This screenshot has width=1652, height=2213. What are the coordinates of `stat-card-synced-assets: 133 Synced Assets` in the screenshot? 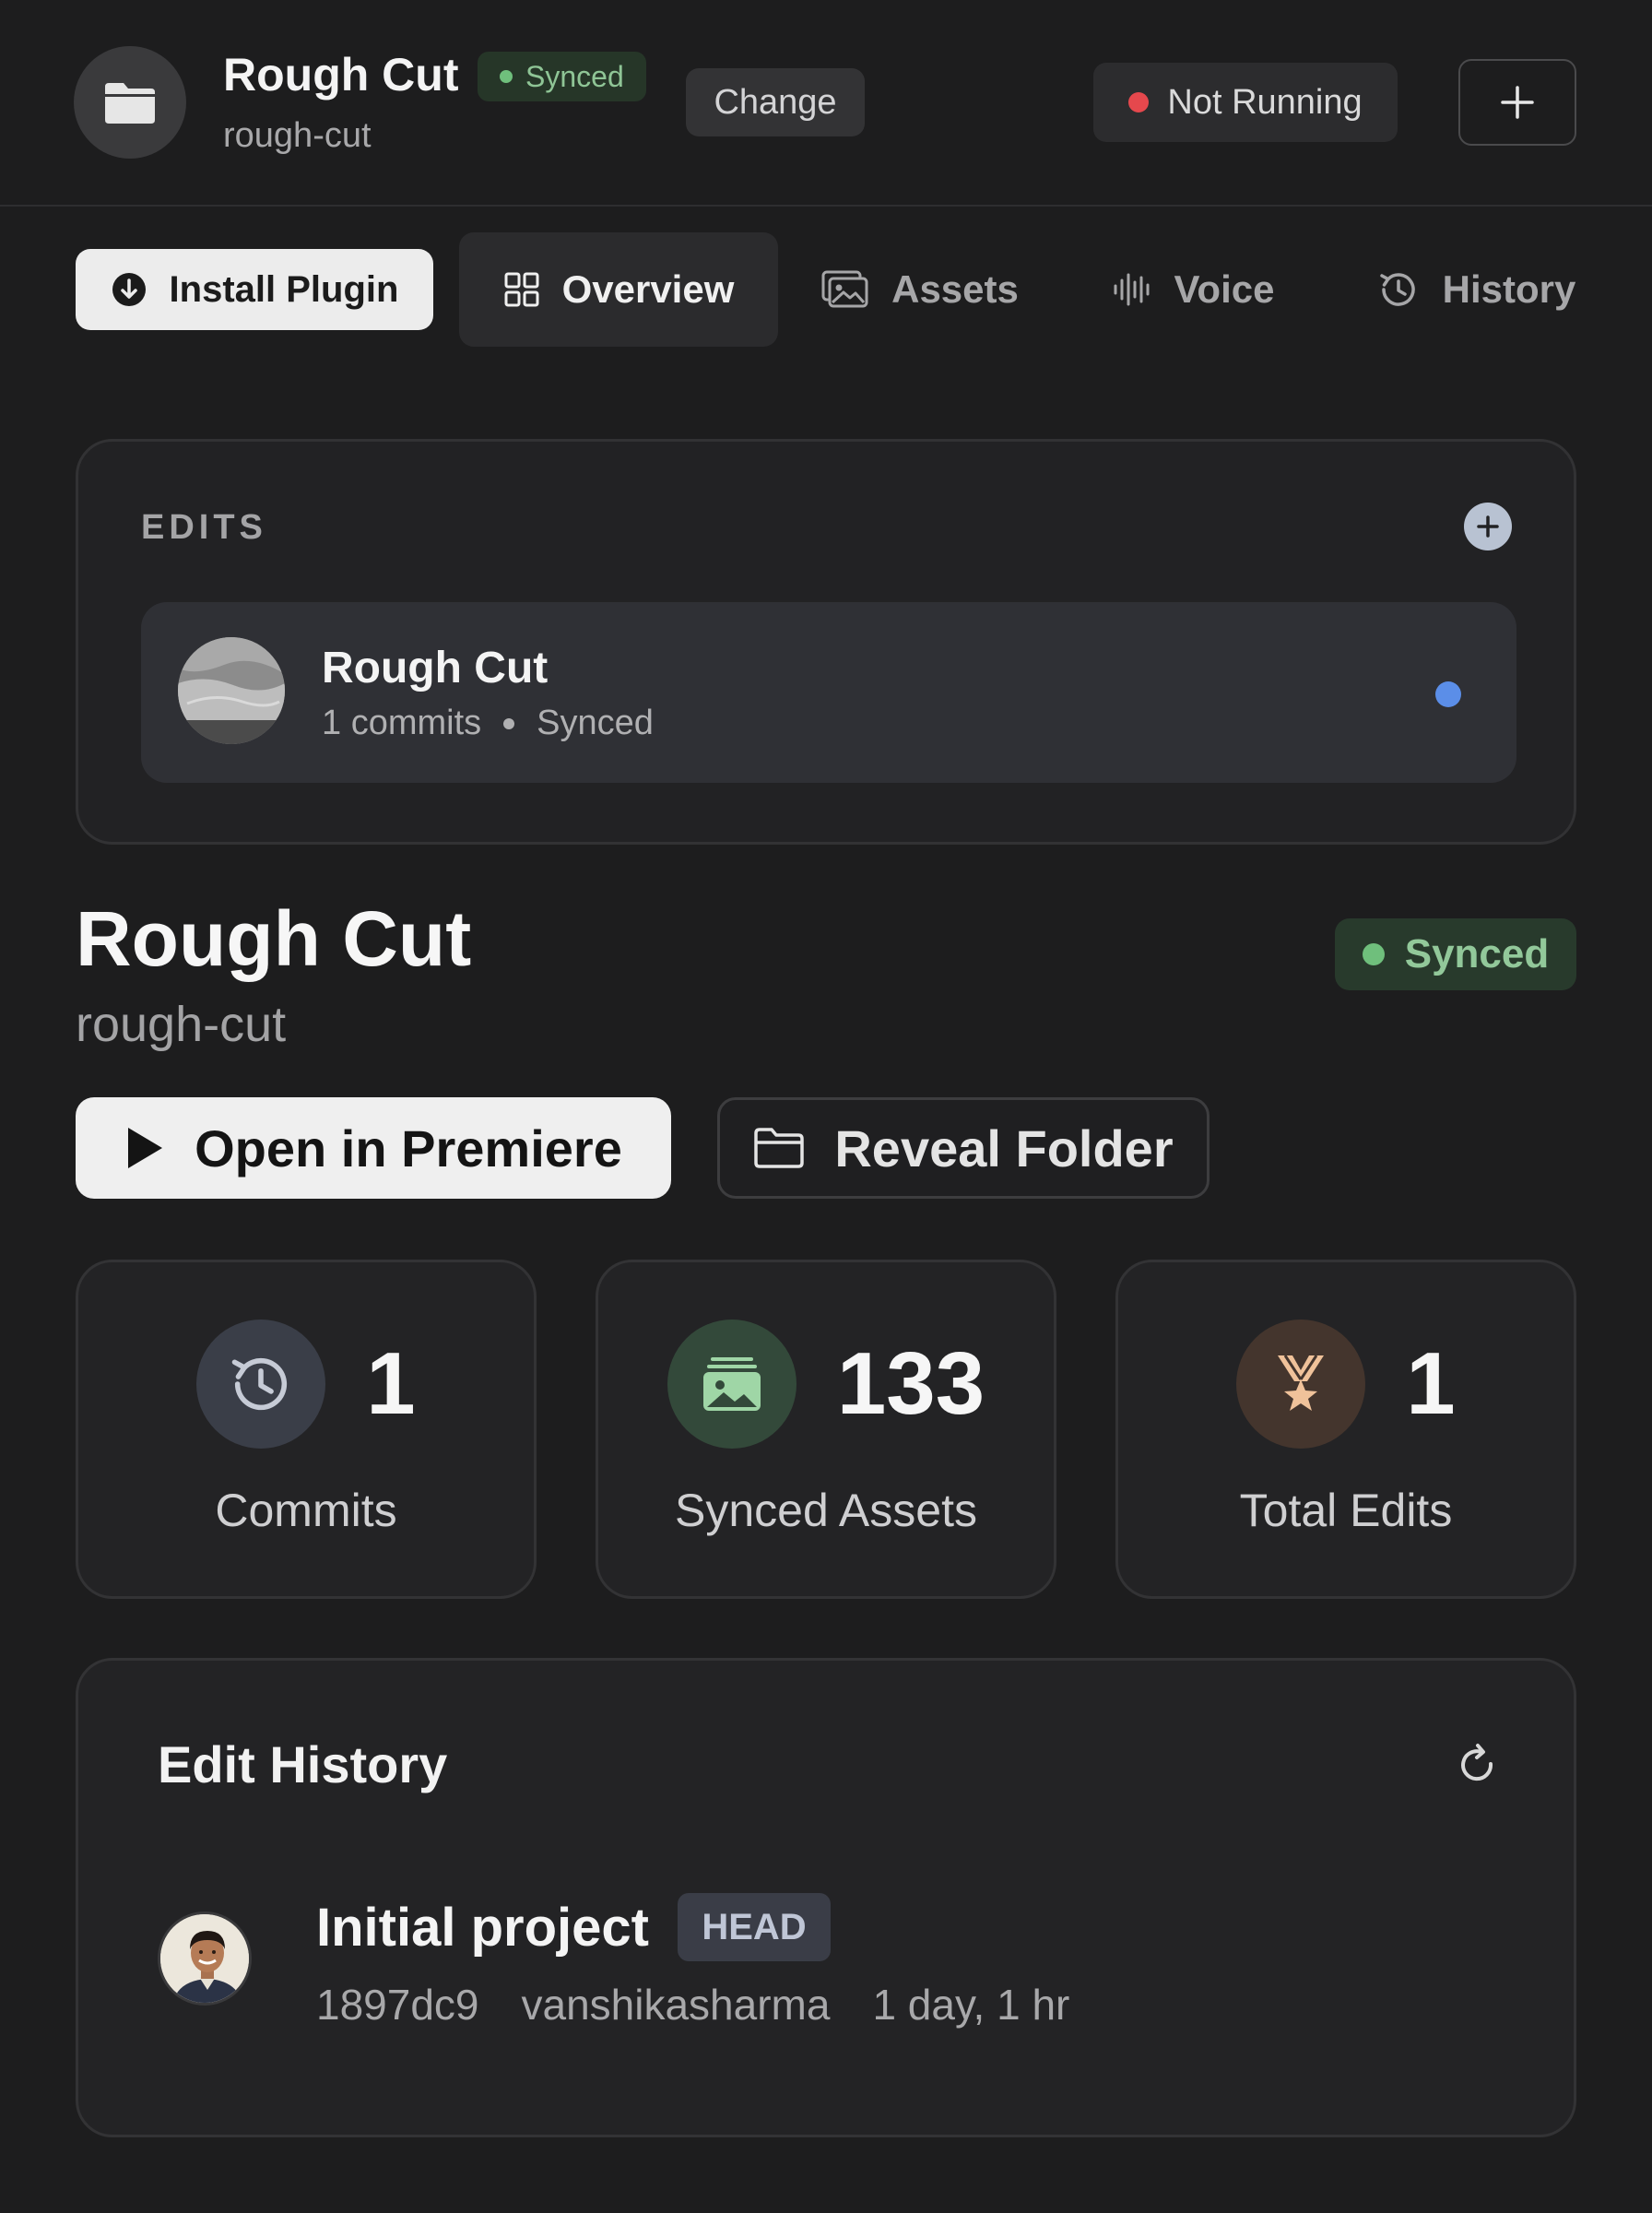 It's located at (826, 1429).